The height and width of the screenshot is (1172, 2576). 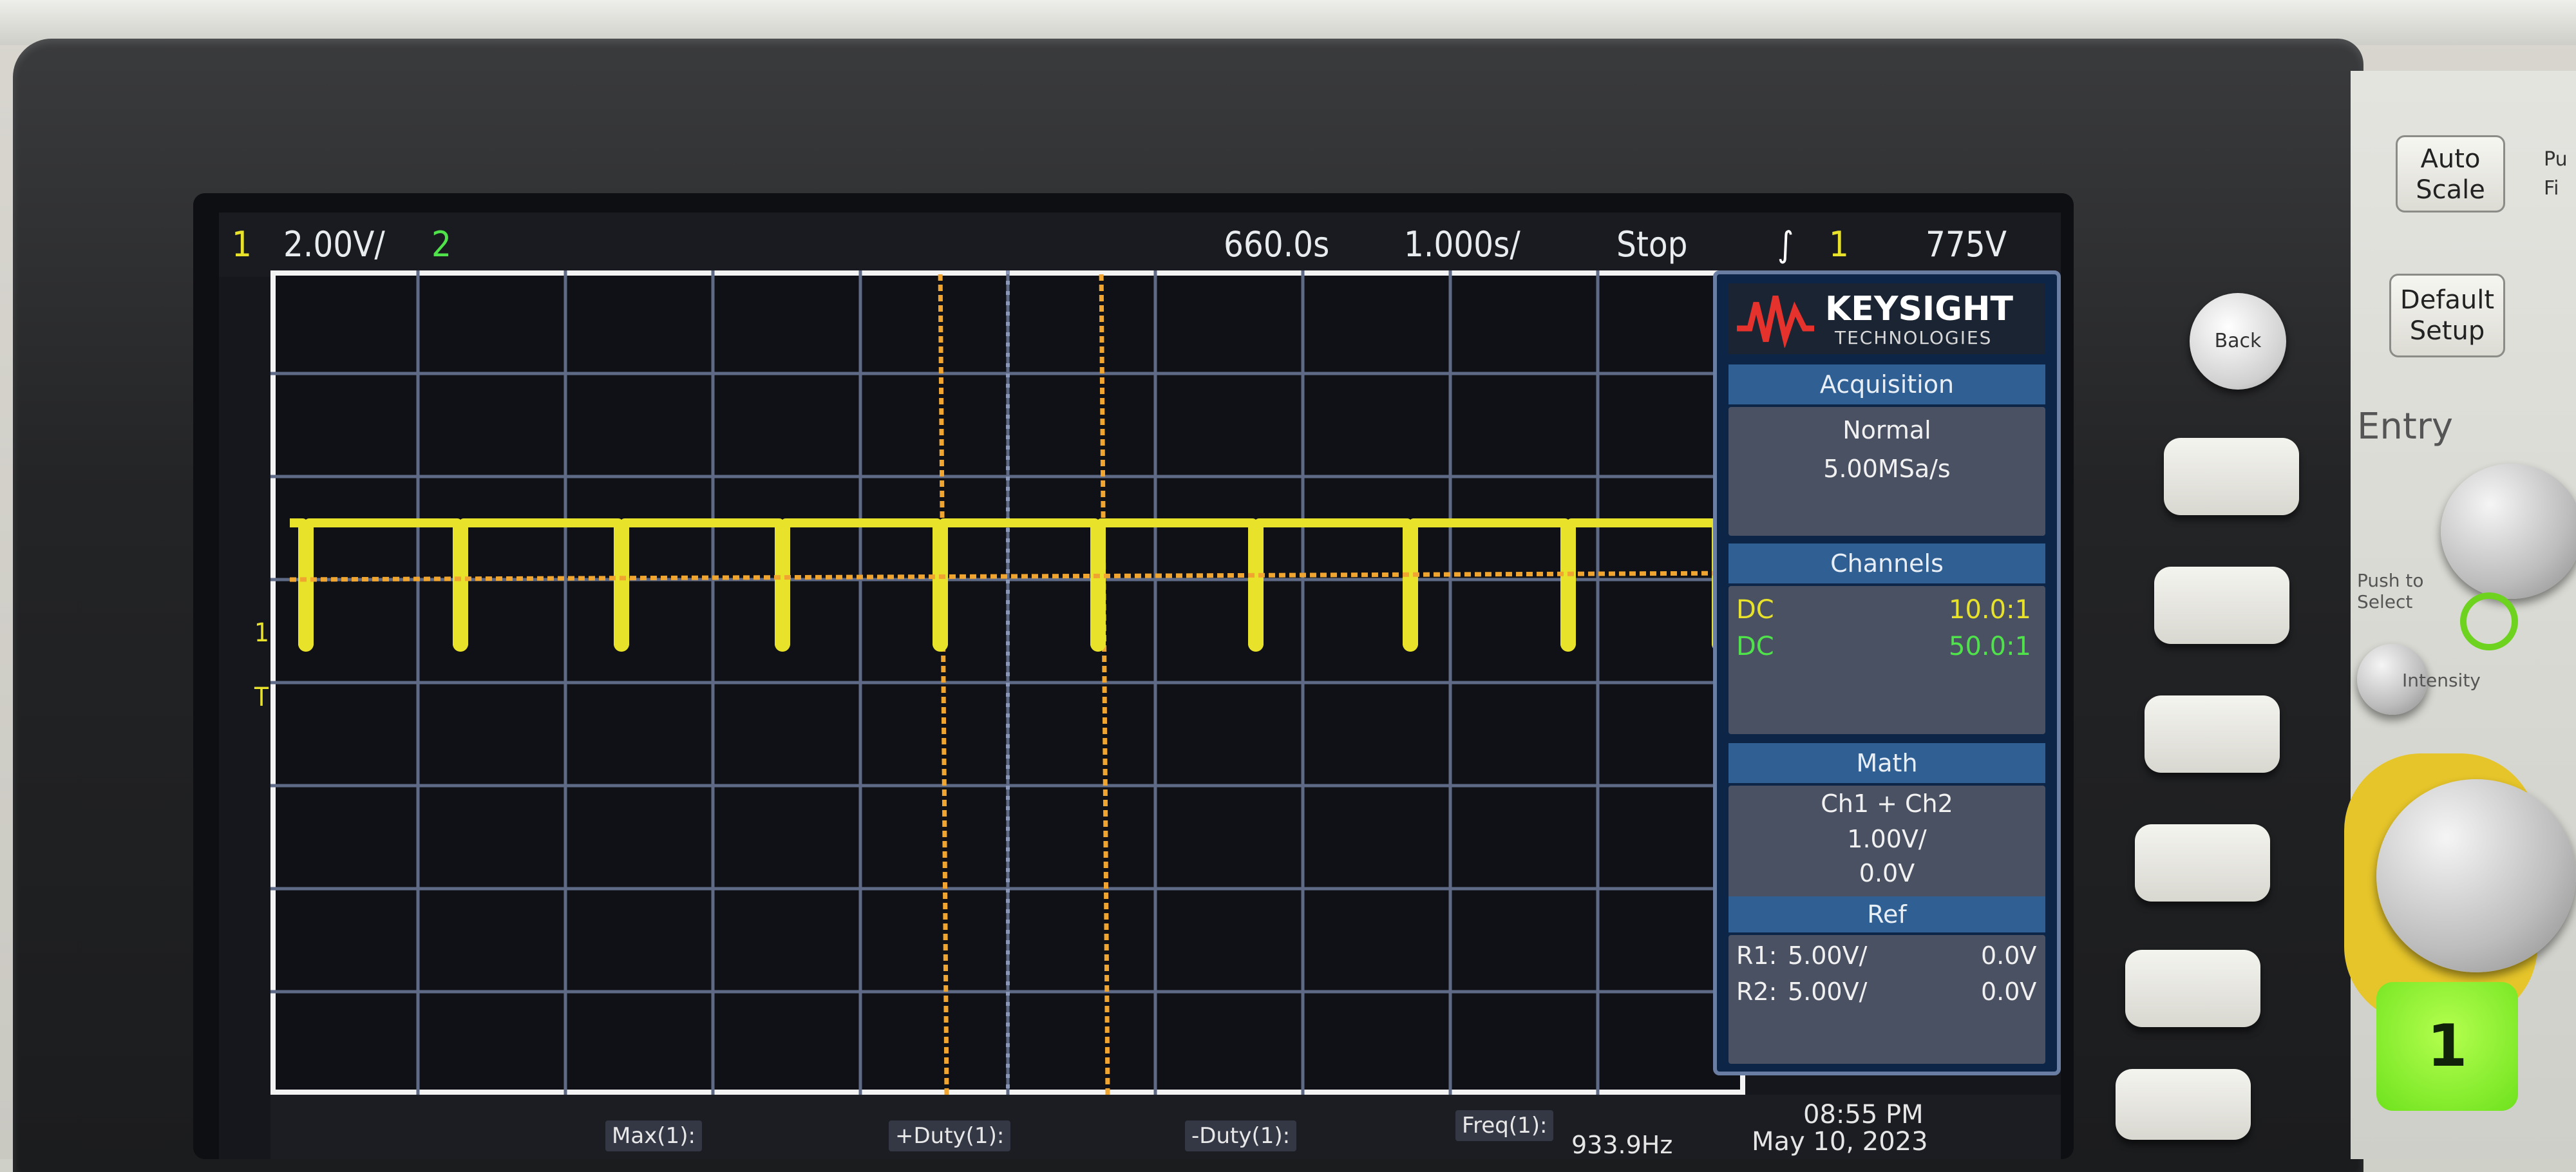 I want to click on meas-pos-duty: +Duty(1):, so click(x=950, y=1136).